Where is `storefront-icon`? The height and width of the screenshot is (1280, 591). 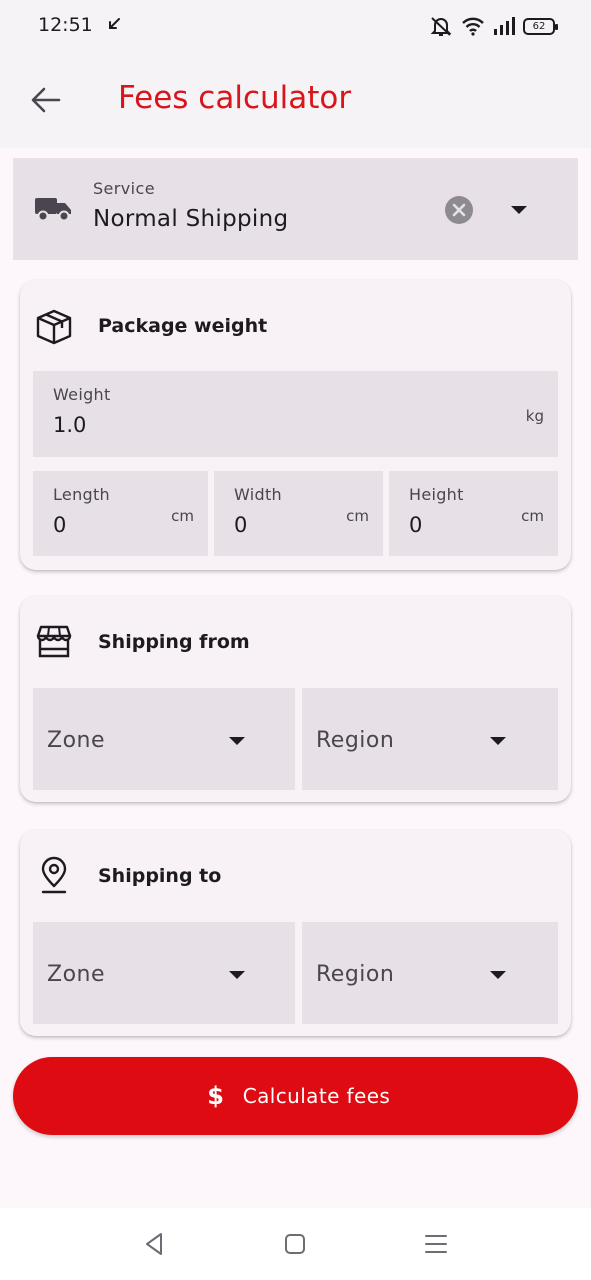 storefront-icon is located at coordinates (54, 641).